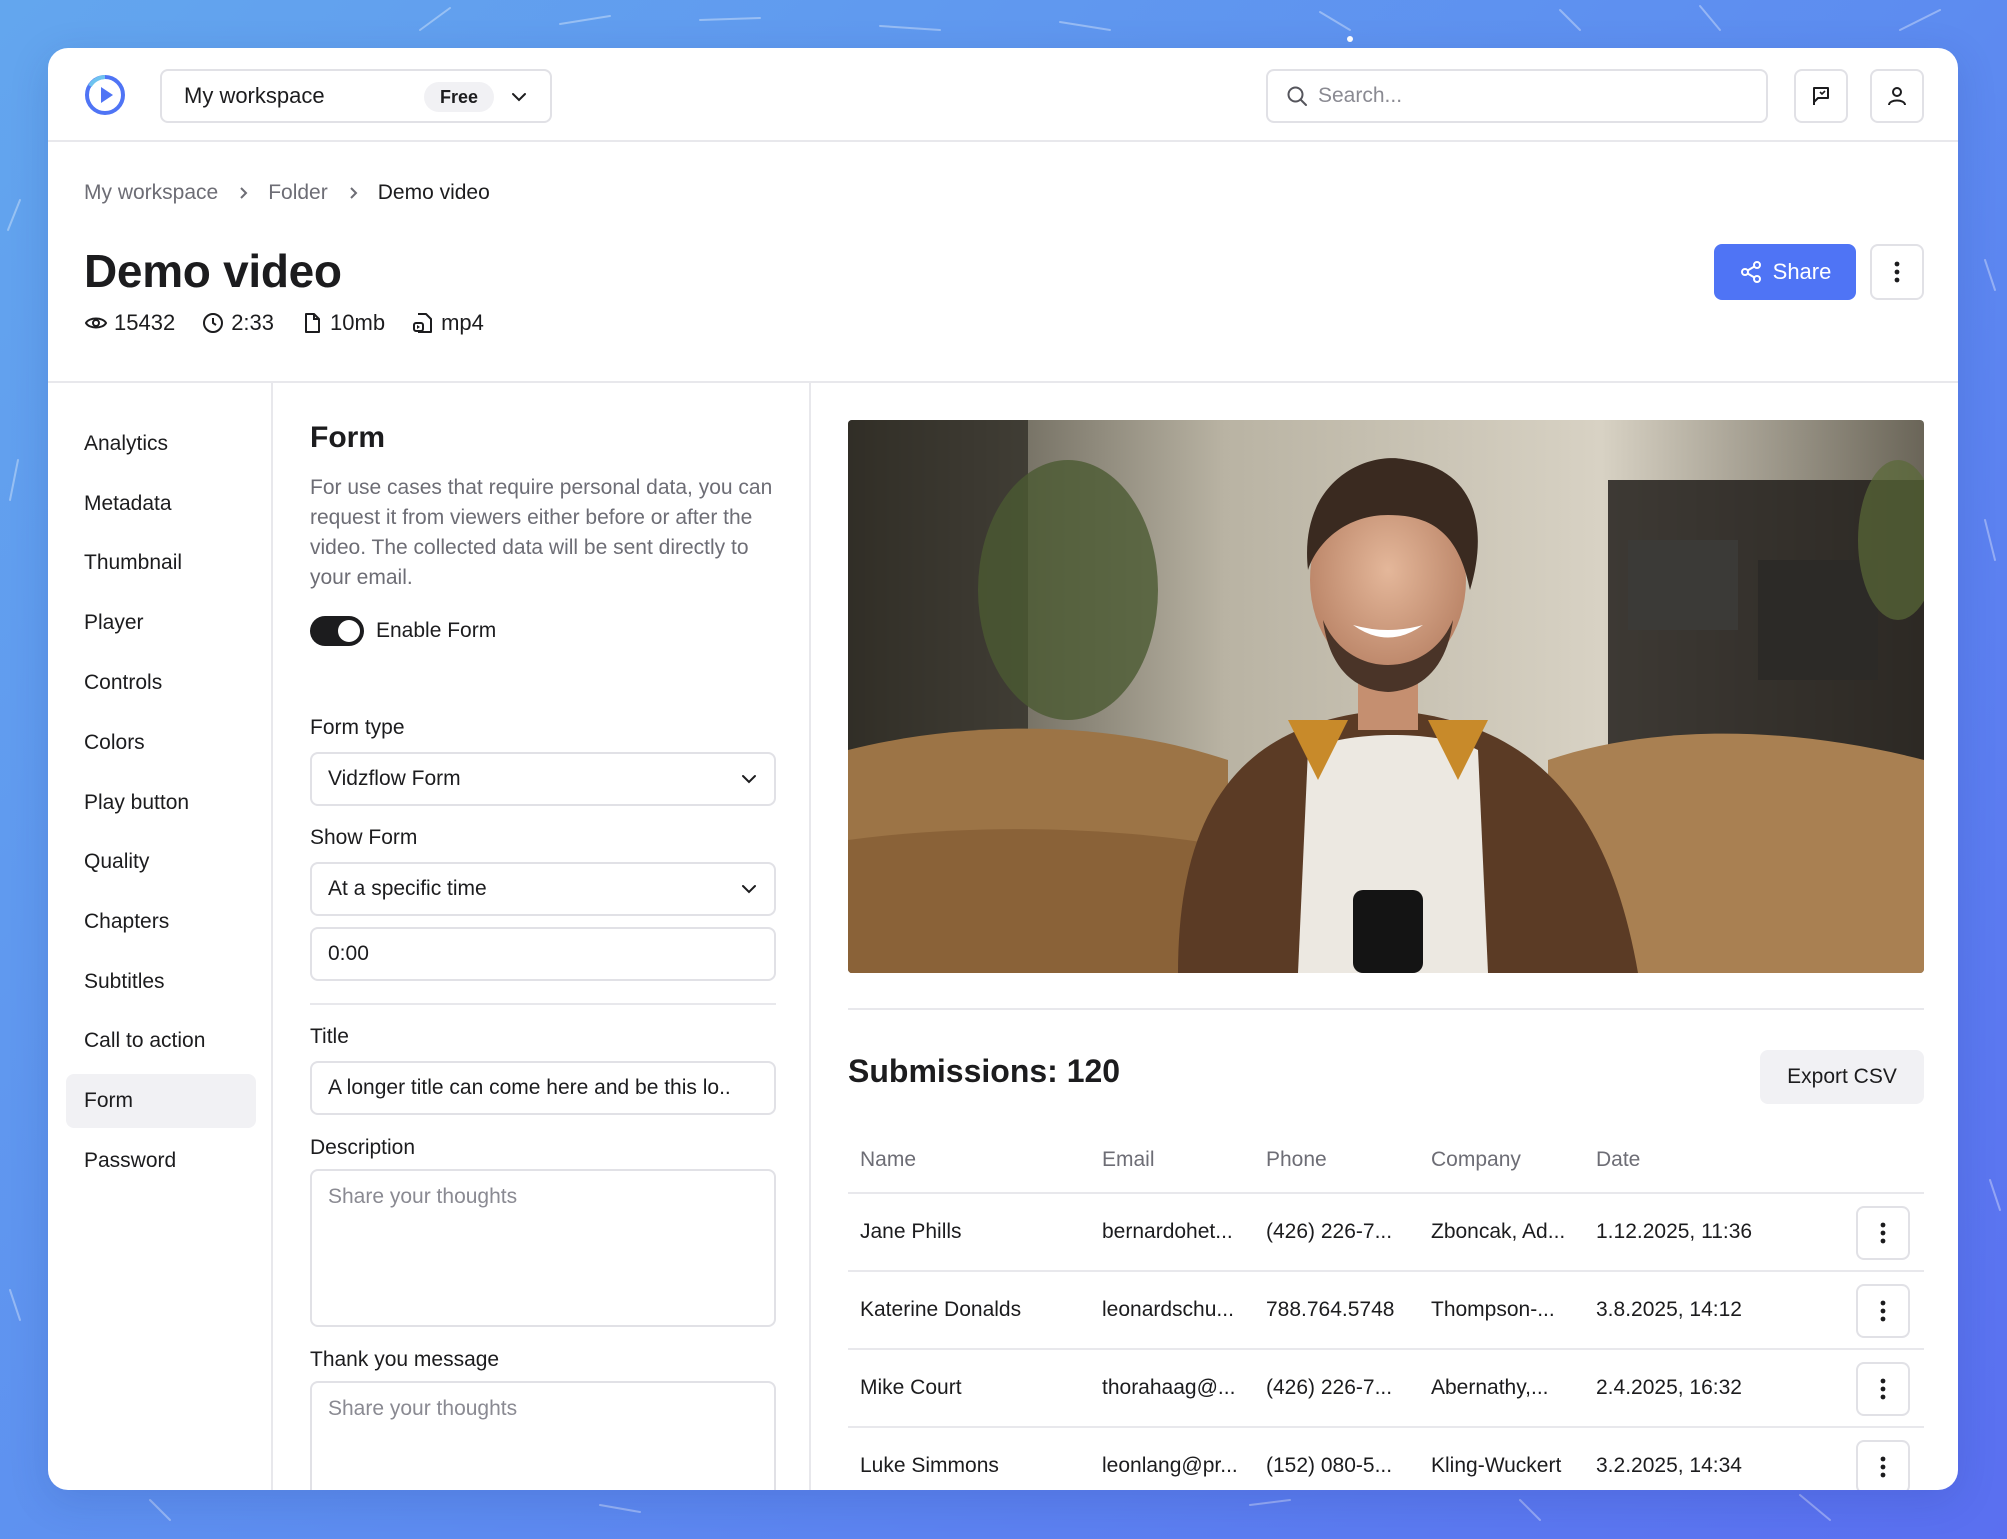 This screenshot has height=1539, width=2007. I want to click on form-type-value: Vidzflow Form, so click(394, 778).